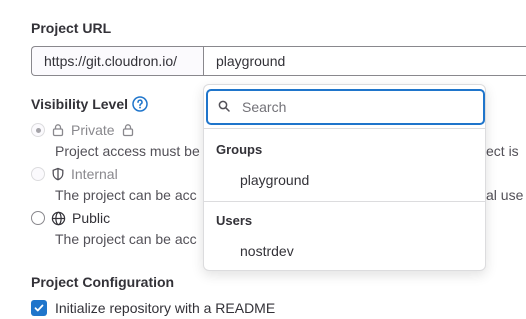  I want to click on visibility-level-heading: Visibility Level, so click(89, 104).